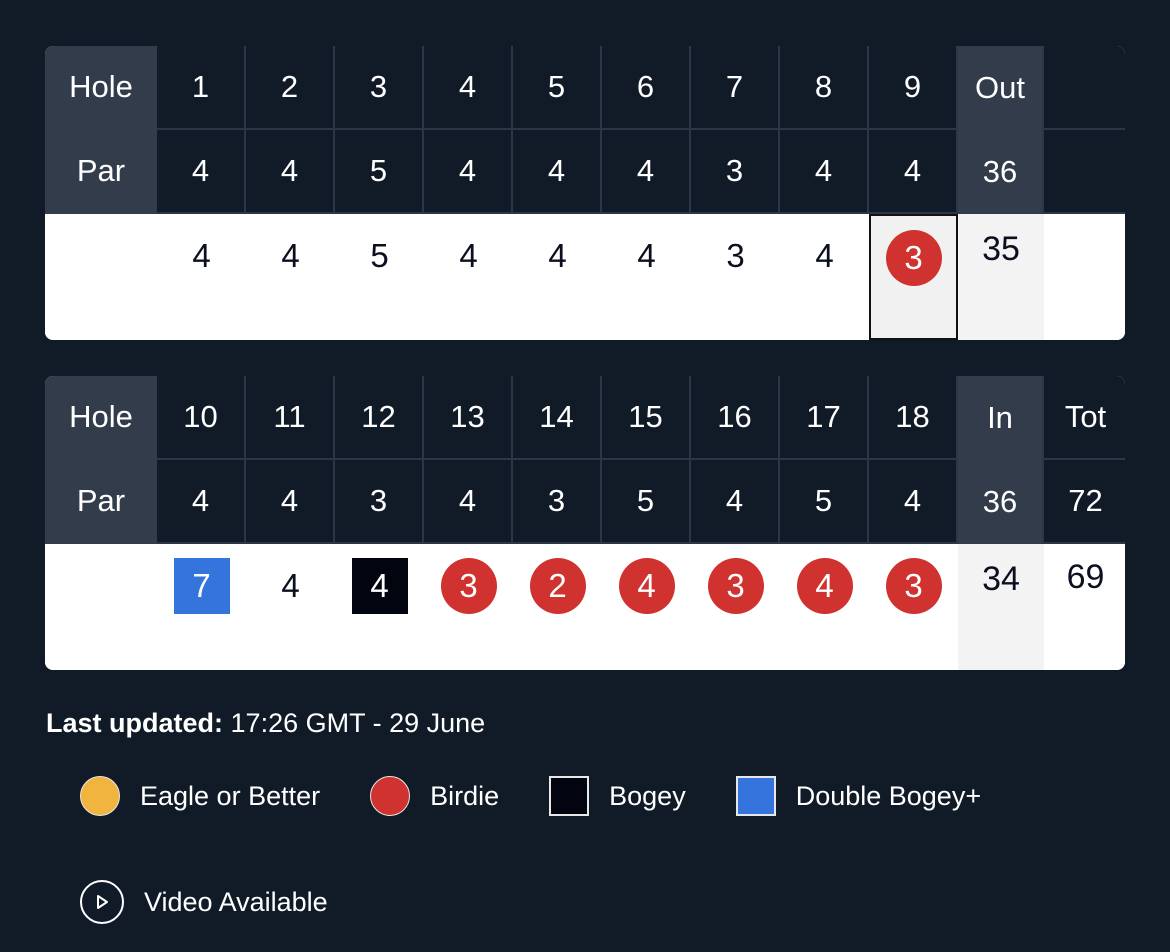 The image size is (1170, 952). I want to click on score-row: 7 4 4 3 2 4 3 4 3 34 69, so click(585, 607).